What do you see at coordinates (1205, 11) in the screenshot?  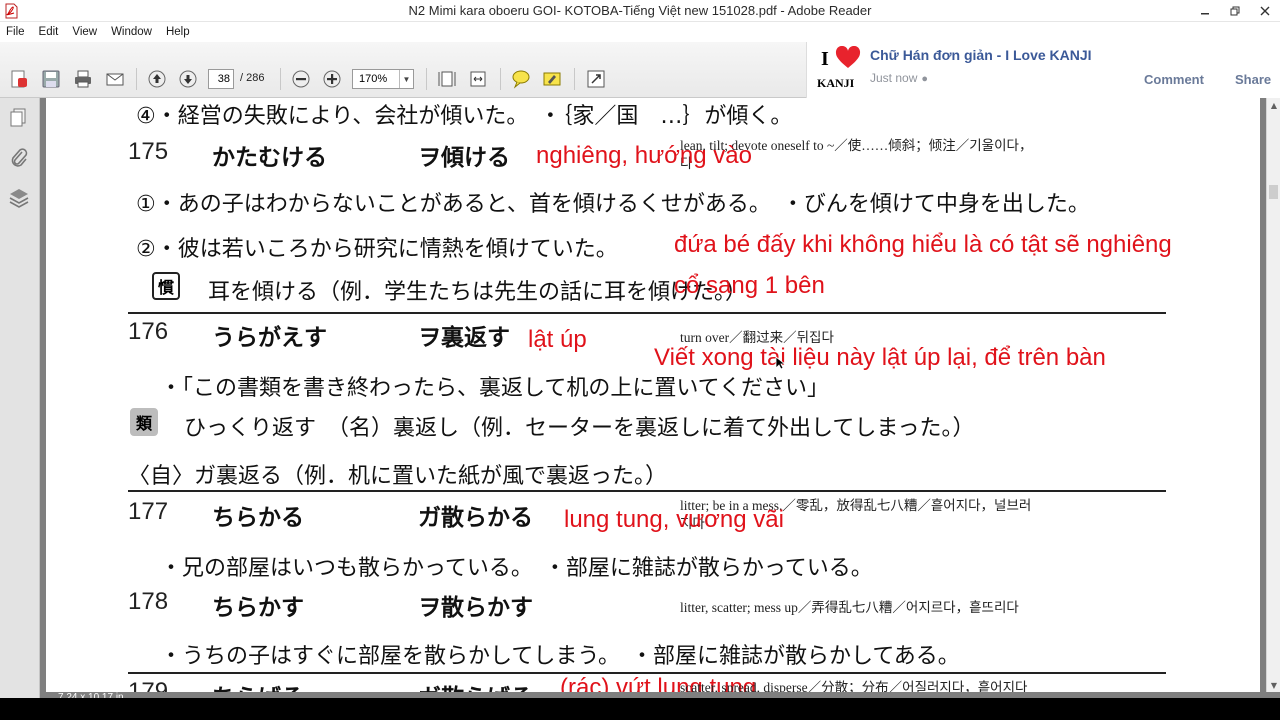 I see `minimize-button` at bounding box center [1205, 11].